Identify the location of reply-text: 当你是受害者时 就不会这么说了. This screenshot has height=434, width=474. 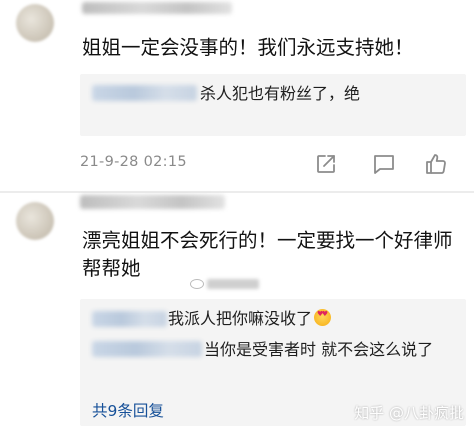
(319, 349).